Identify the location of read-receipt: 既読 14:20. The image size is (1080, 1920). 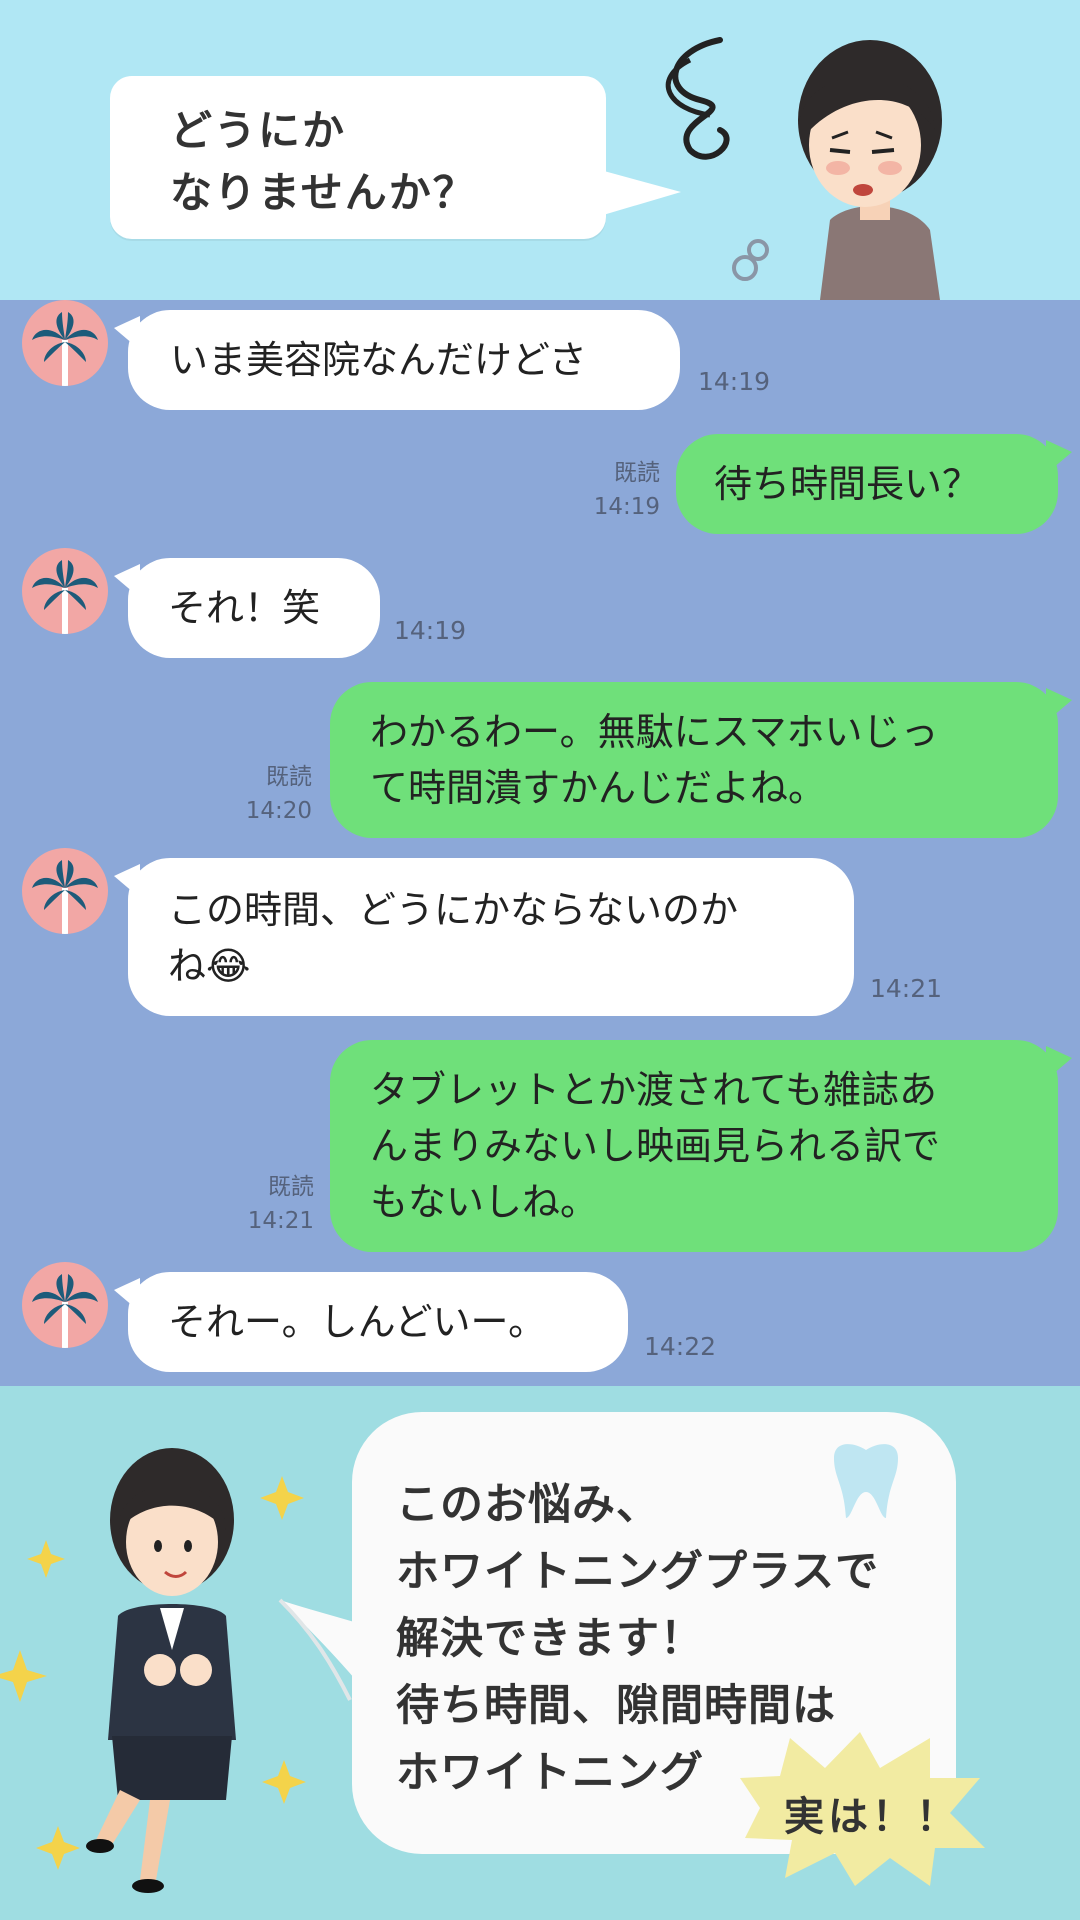
(266, 794).